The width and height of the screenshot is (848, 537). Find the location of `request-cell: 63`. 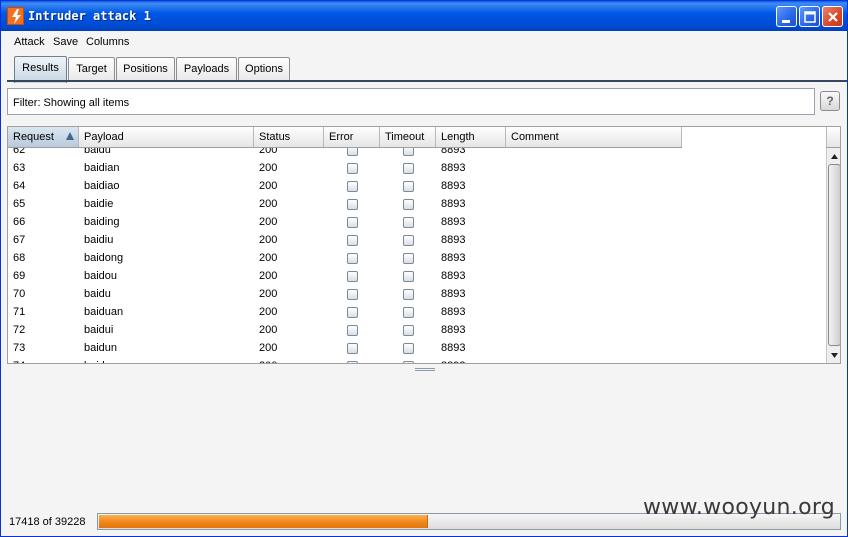

request-cell: 63 is located at coordinates (19, 168).